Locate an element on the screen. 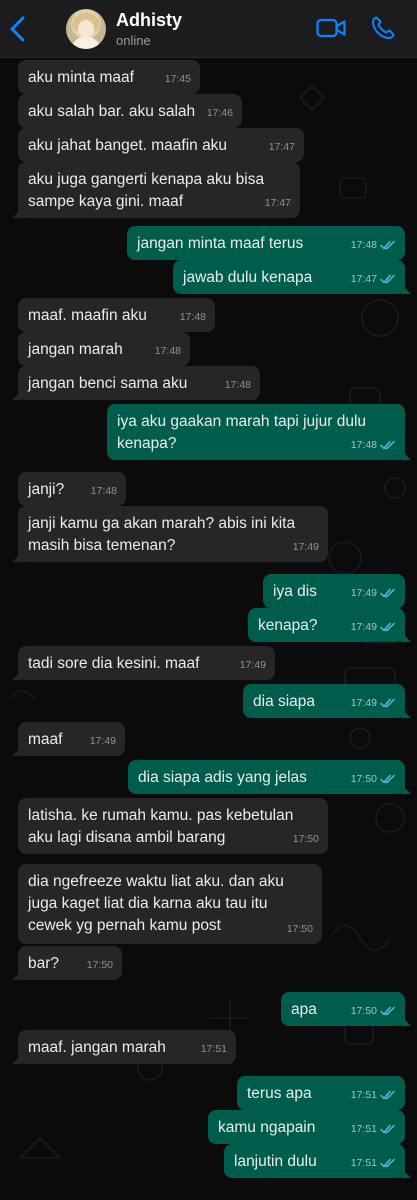 Image resolution: width=417 pixels, height=1200 pixels. message-meta: 17:45 is located at coordinates (178, 79).